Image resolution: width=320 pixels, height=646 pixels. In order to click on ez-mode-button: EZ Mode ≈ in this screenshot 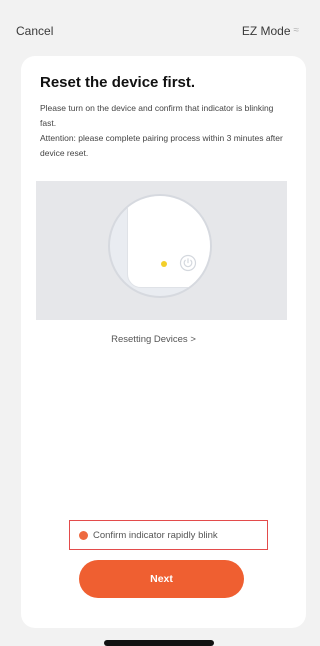, I will do `click(270, 31)`.